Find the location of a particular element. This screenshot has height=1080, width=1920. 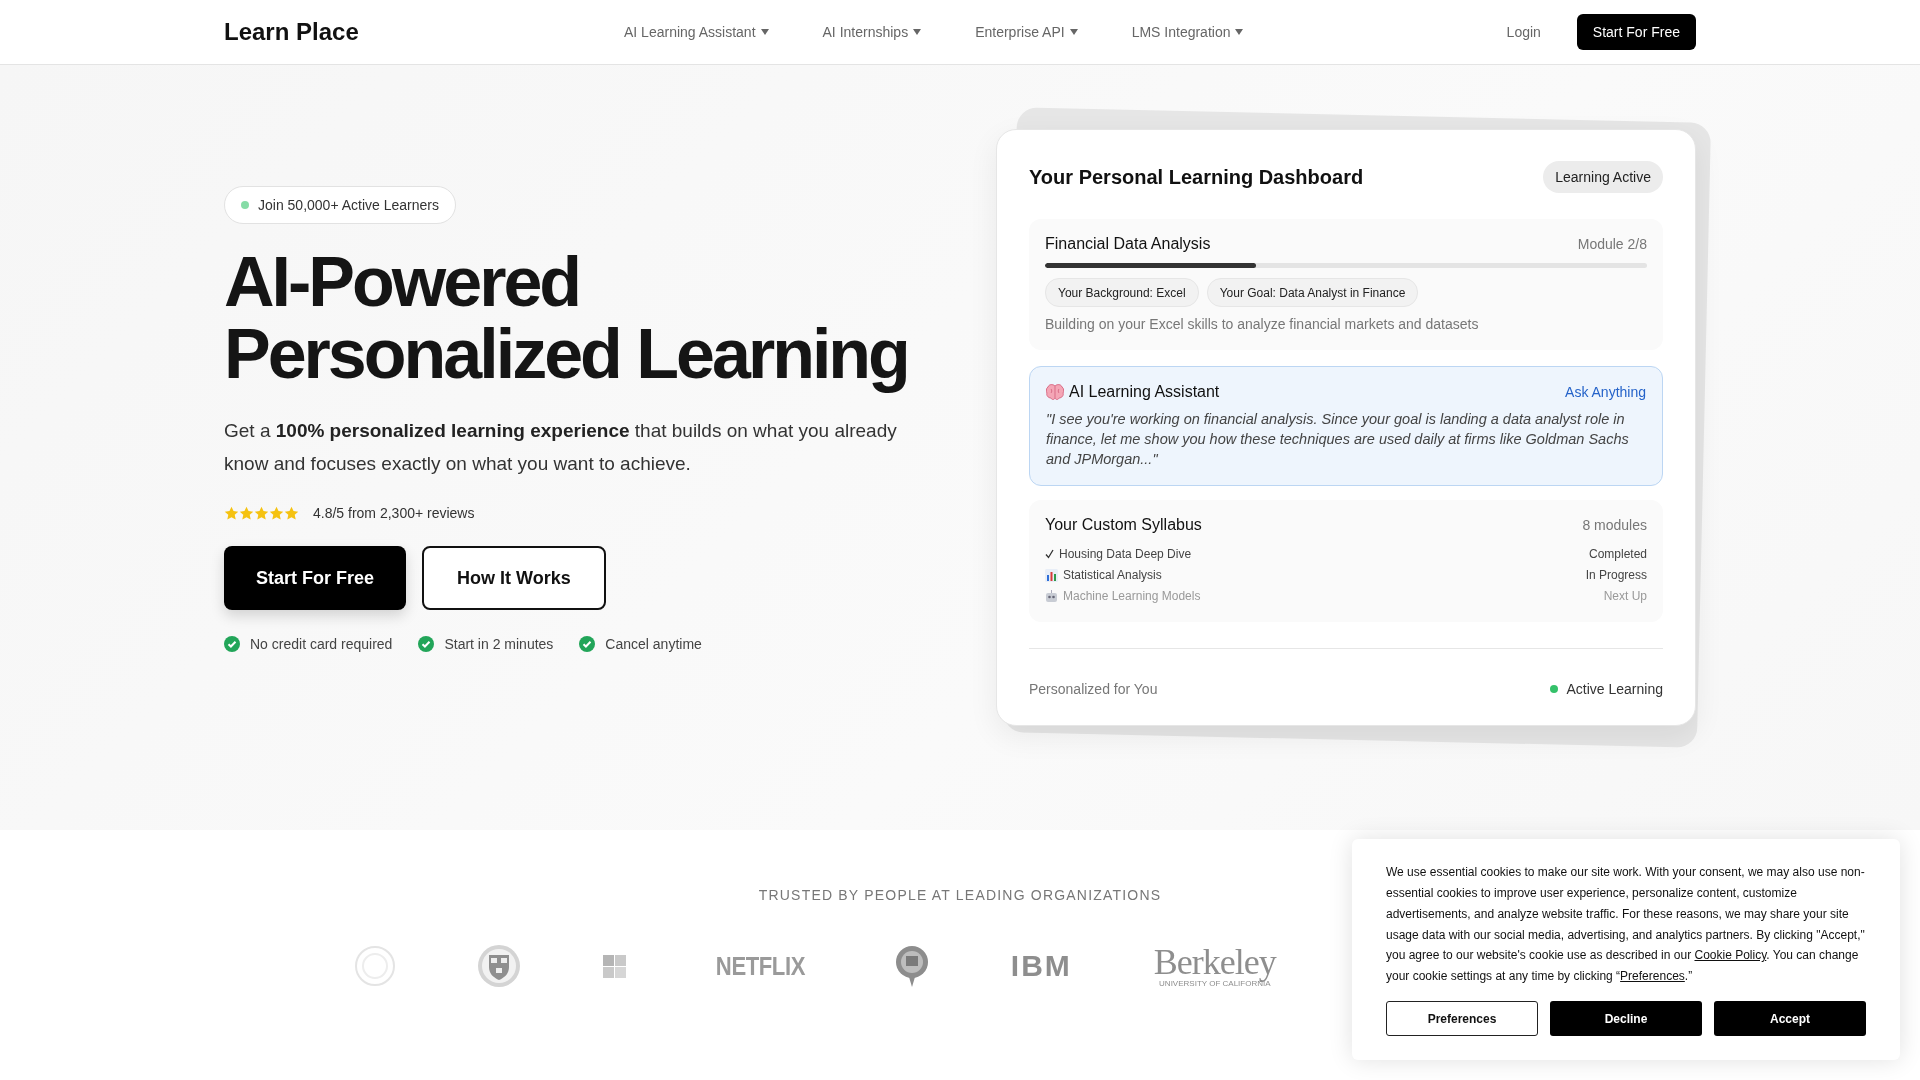

nav-link: LMS Integration is located at coordinates (1187, 32).